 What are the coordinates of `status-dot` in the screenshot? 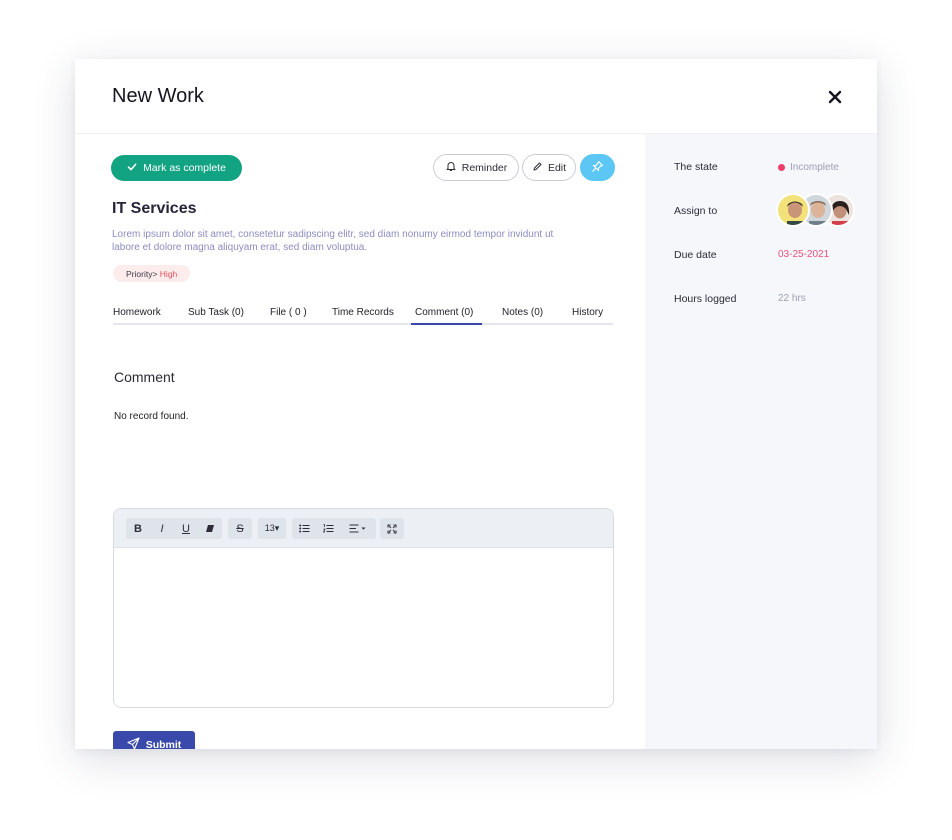 It's located at (781, 167).